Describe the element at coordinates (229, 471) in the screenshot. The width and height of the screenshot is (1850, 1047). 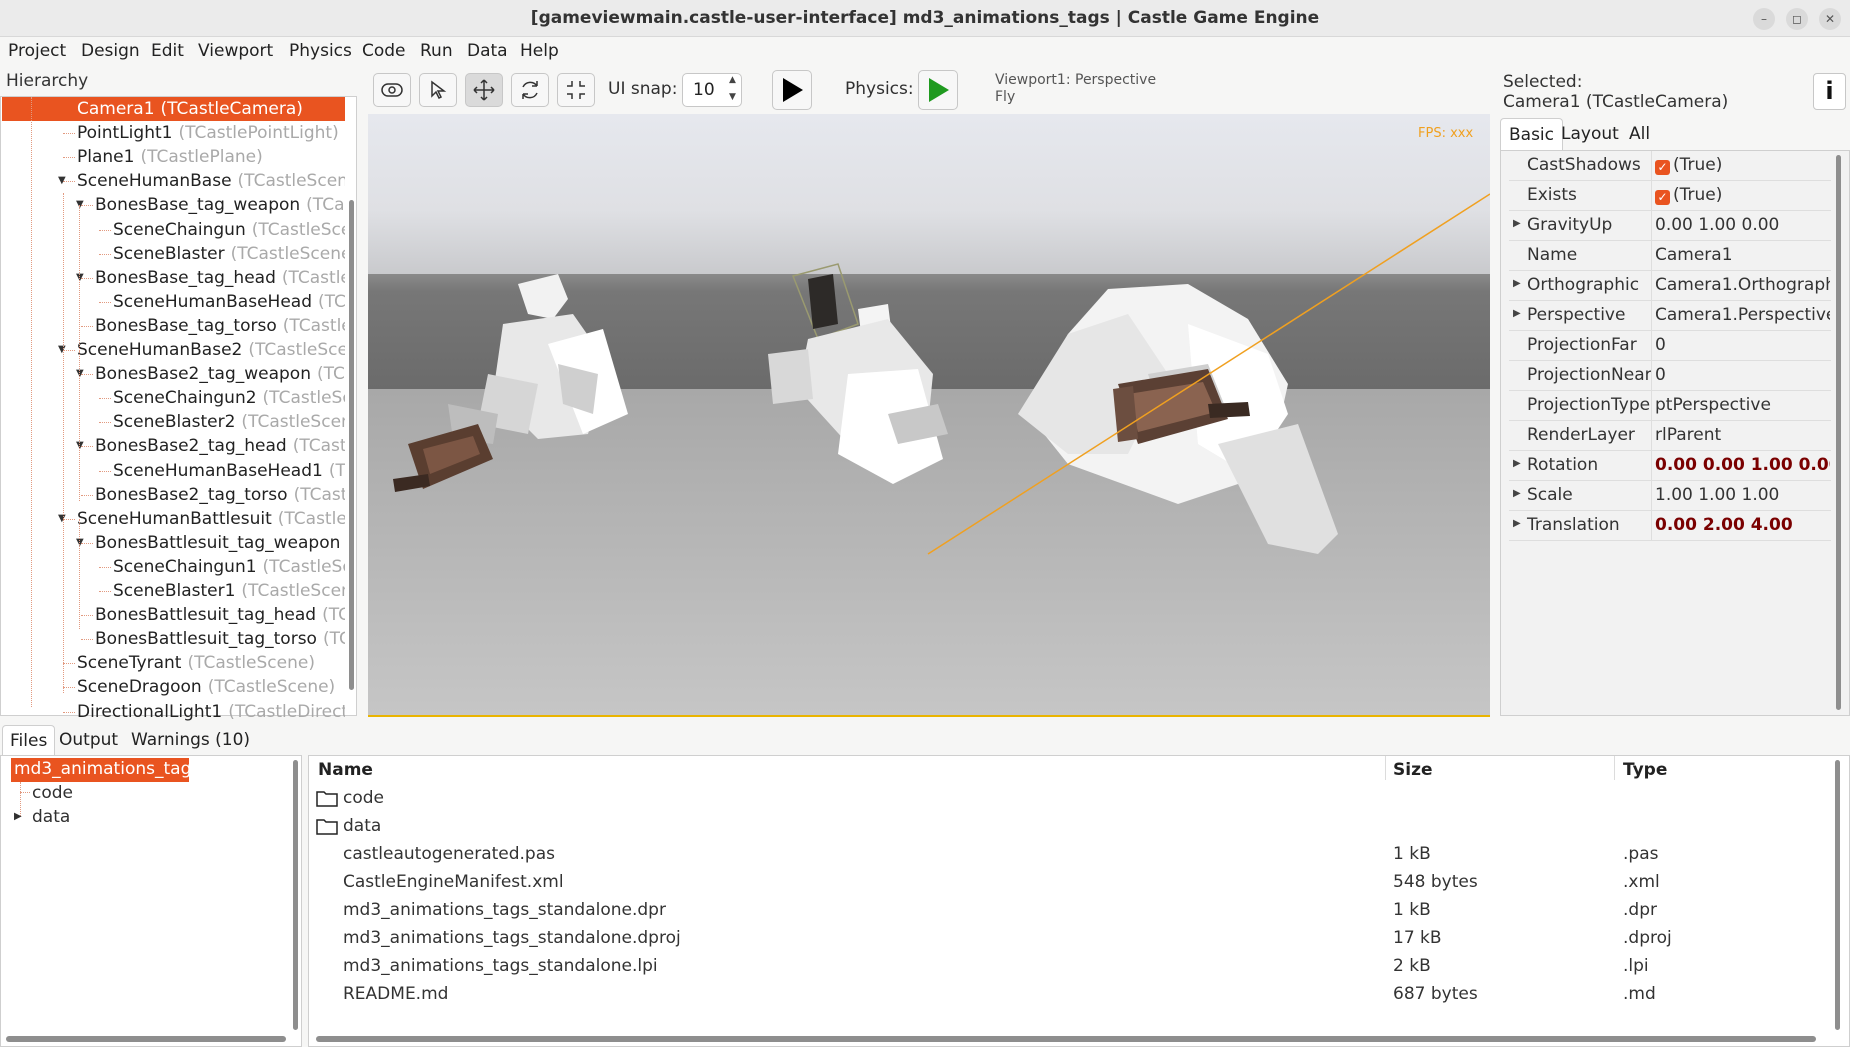
I see `hierarchy-item: SceneHumanBaseHead1 (TCa` at that location.